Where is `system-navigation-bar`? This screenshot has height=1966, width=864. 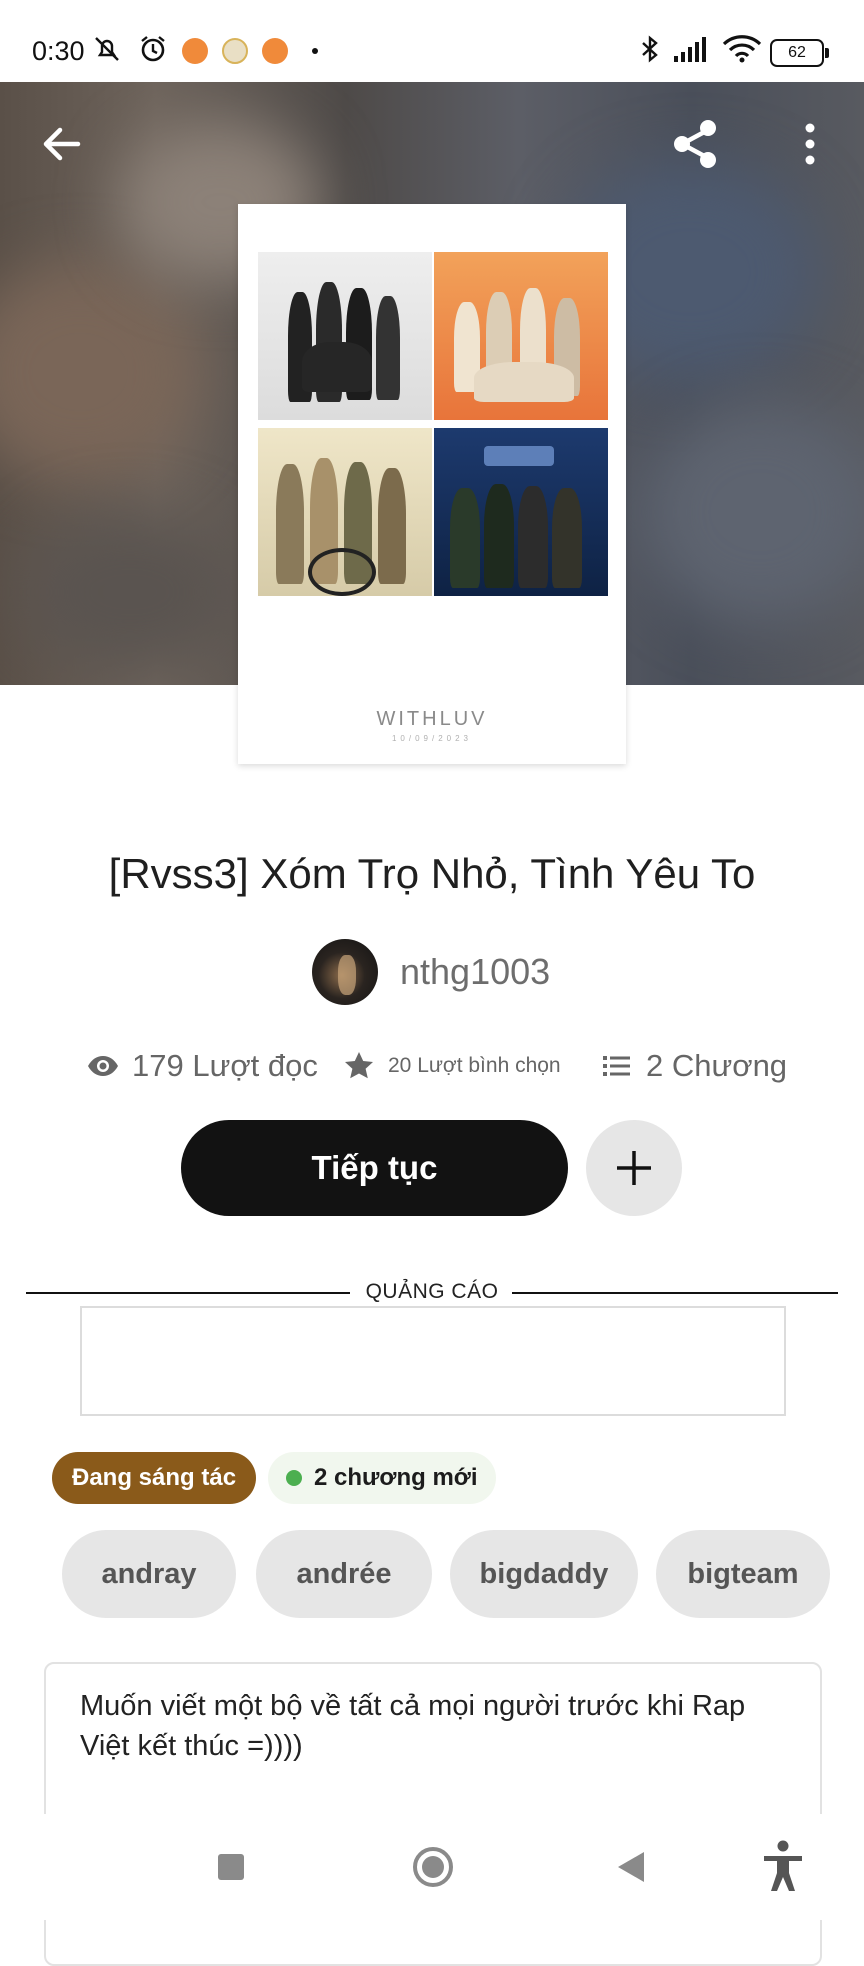
system-navigation-bar is located at coordinates (432, 1867).